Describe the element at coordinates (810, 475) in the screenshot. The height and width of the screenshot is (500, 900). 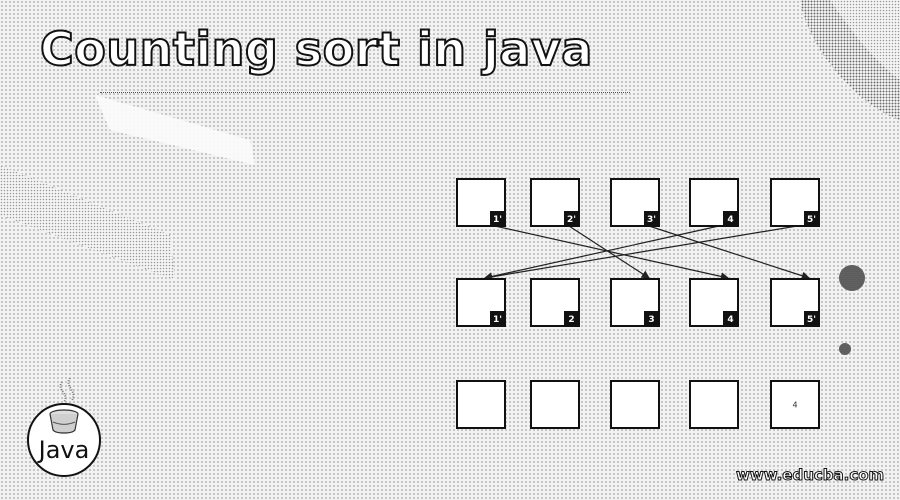
I see `watermark-text: www.educba.com` at that location.